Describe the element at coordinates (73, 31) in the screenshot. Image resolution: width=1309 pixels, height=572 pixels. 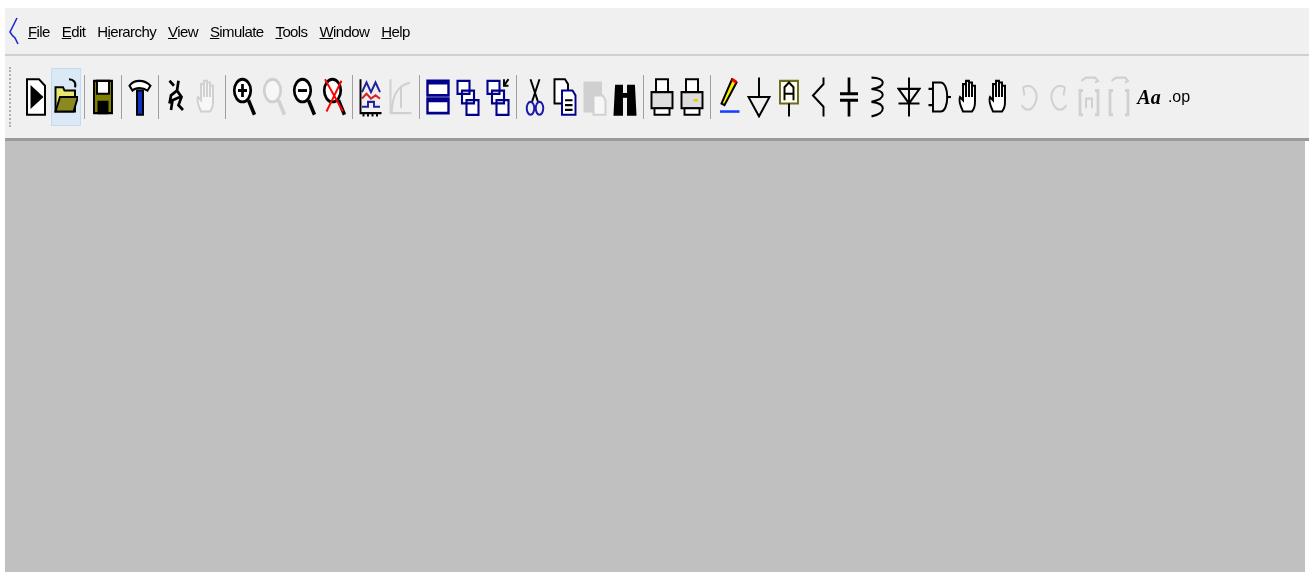
I see `menu-item: Edit` at that location.